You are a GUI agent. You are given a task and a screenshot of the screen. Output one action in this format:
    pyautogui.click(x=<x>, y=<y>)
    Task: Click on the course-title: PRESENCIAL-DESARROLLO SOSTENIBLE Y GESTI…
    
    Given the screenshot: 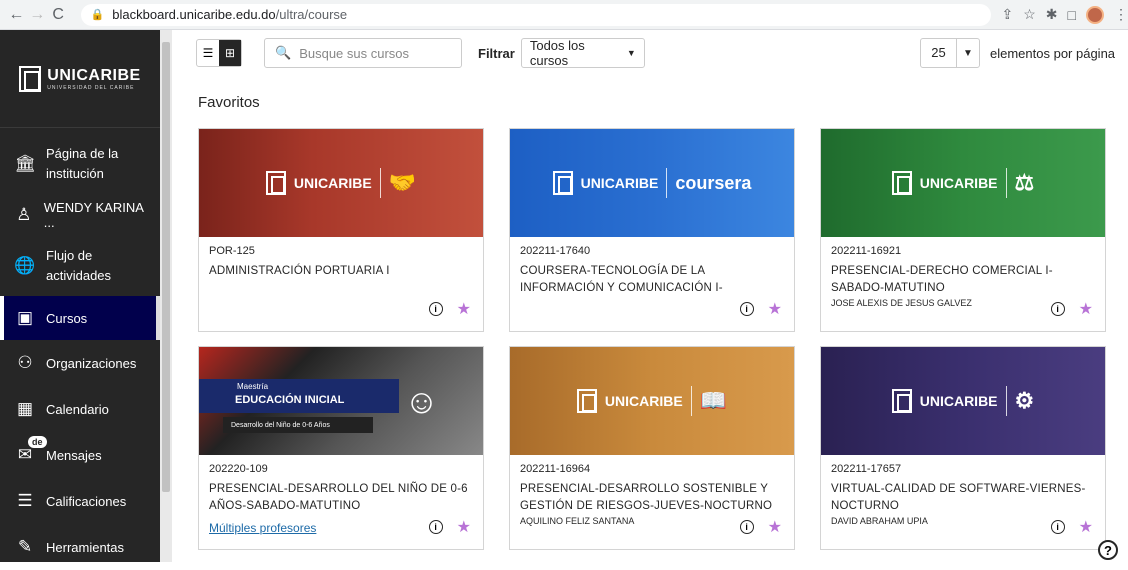 What is the action you would take?
    pyautogui.click(x=652, y=498)
    